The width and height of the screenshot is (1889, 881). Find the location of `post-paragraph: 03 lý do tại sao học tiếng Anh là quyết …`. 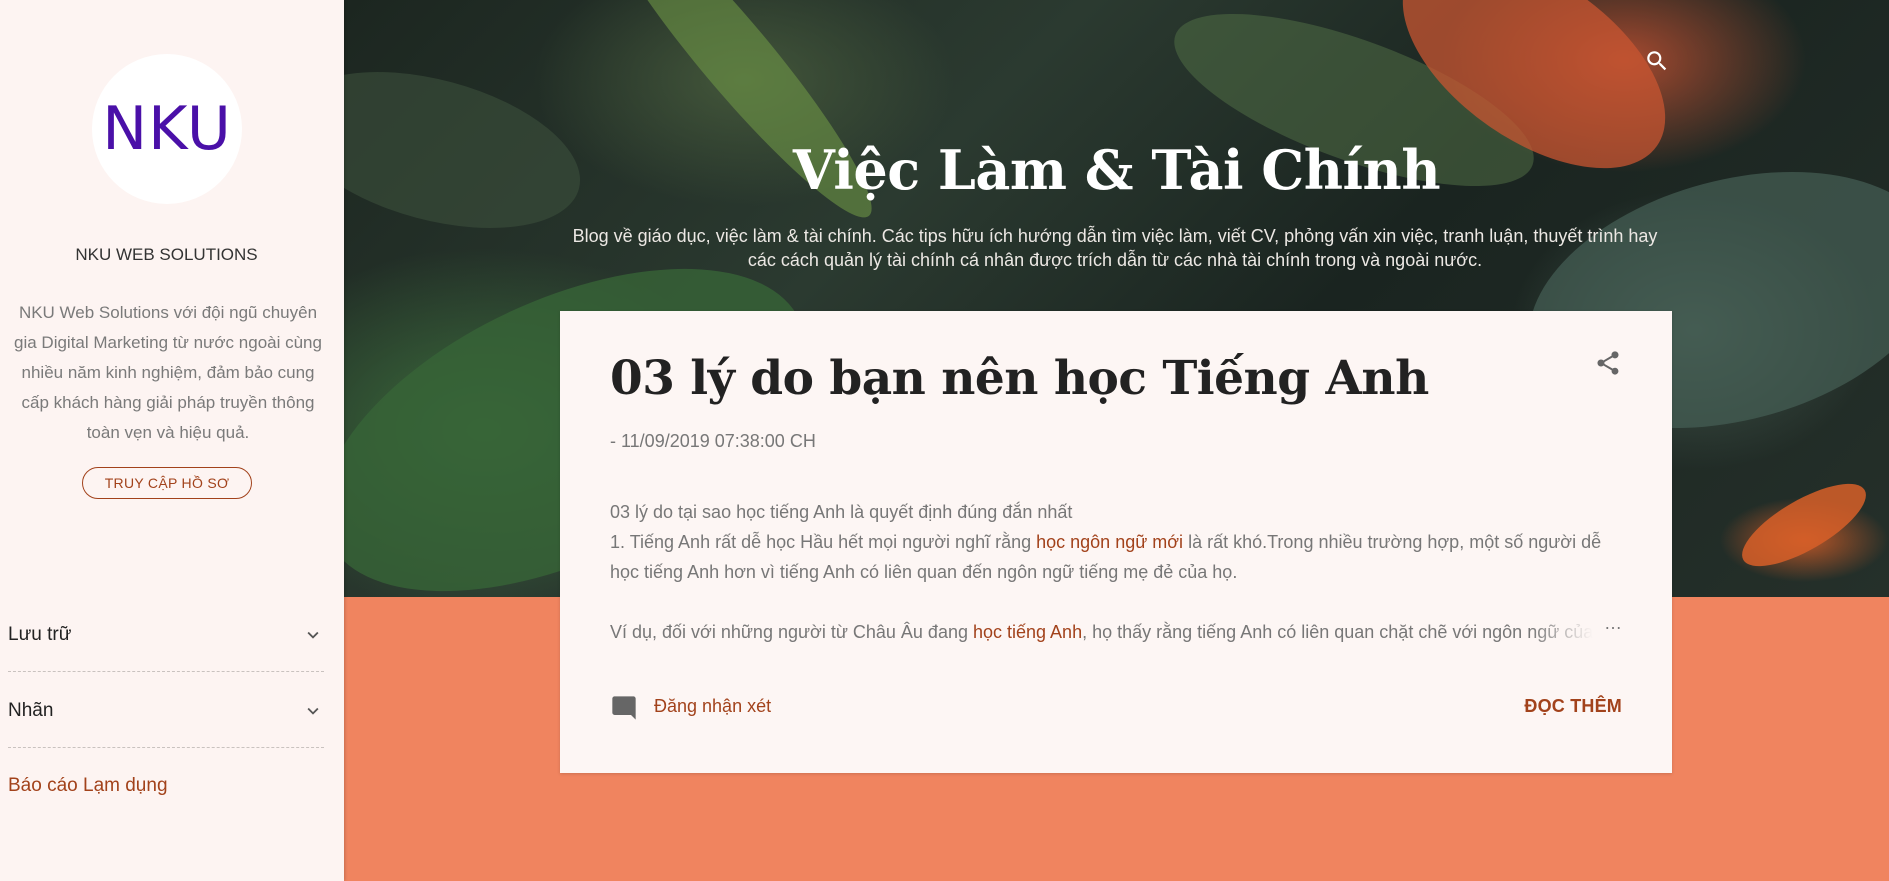

post-paragraph: 03 lý do tại sao học tiếng Anh là quyết … is located at coordinates (1115, 542).